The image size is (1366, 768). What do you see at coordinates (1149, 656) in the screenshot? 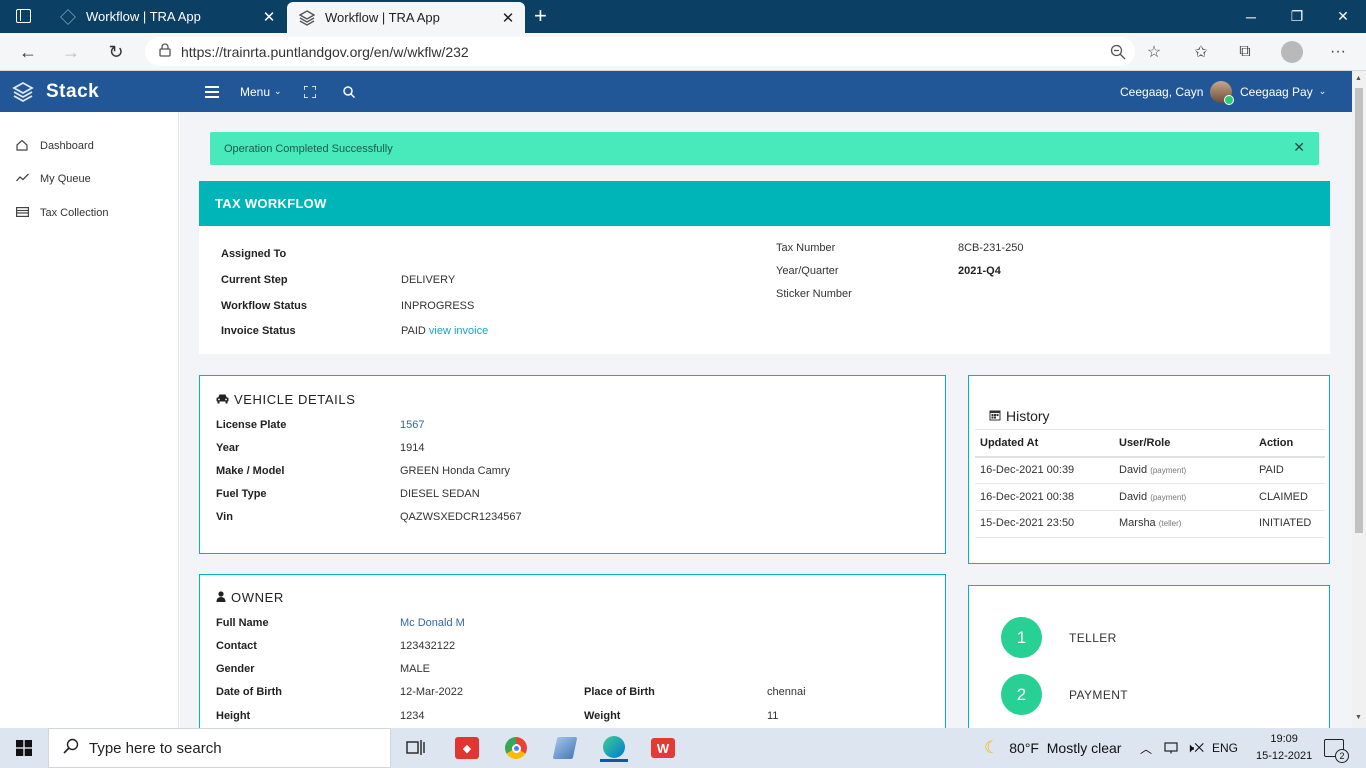
I see `workflow-steps-card: 1 TELLER 2 PAYMENT` at bounding box center [1149, 656].